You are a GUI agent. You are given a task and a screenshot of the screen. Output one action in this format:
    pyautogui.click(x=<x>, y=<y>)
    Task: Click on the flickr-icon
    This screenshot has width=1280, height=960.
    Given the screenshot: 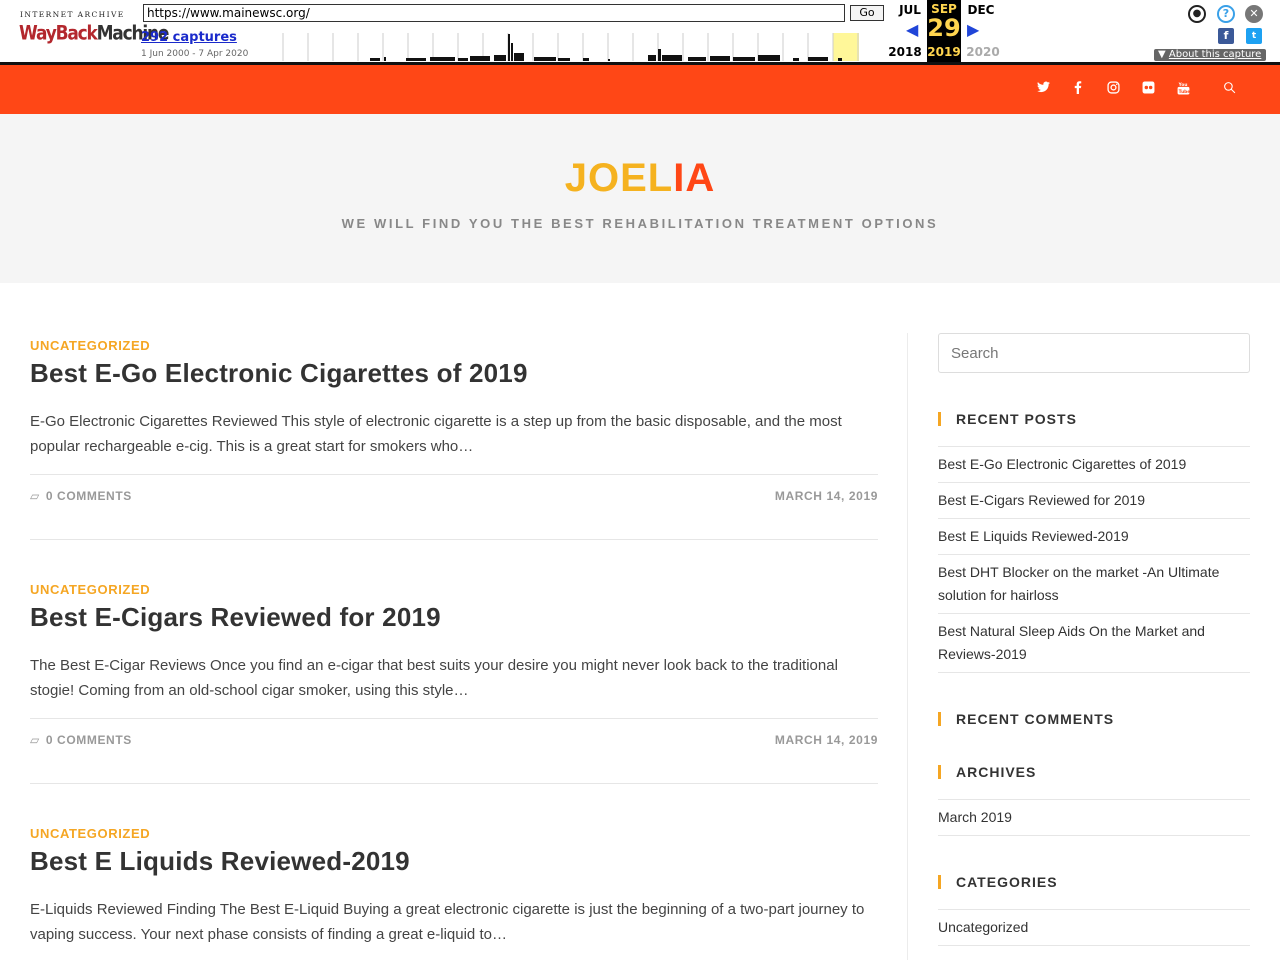 What is the action you would take?
    pyautogui.click(x=1148, y=89)
    